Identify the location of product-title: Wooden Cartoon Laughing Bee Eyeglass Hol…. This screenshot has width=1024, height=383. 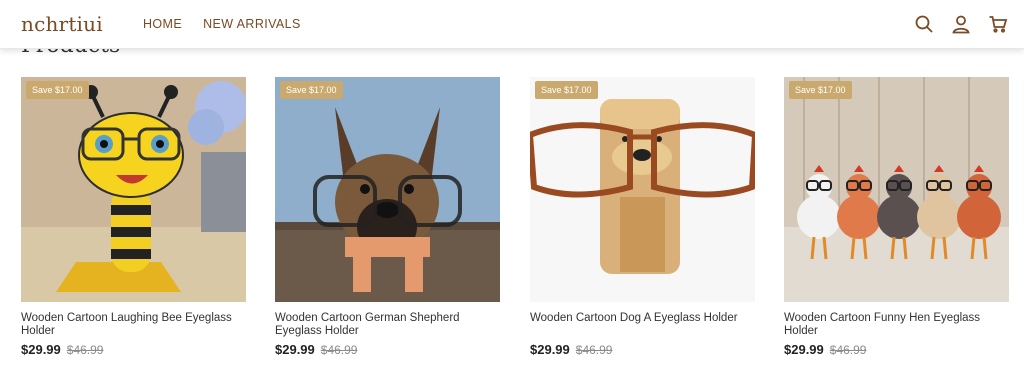
(133, 325).